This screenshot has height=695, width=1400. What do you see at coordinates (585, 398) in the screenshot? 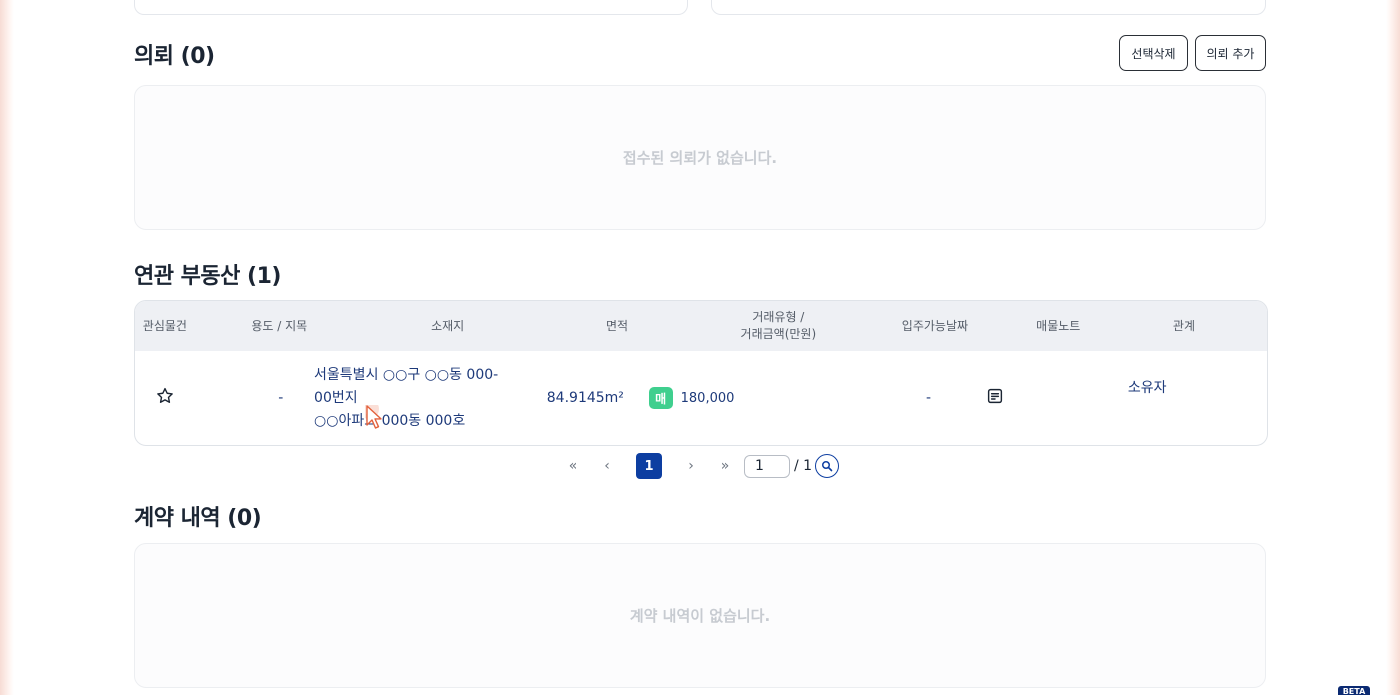
I see `area-cell: 84.9145m²` at bounding box center [585, 398].